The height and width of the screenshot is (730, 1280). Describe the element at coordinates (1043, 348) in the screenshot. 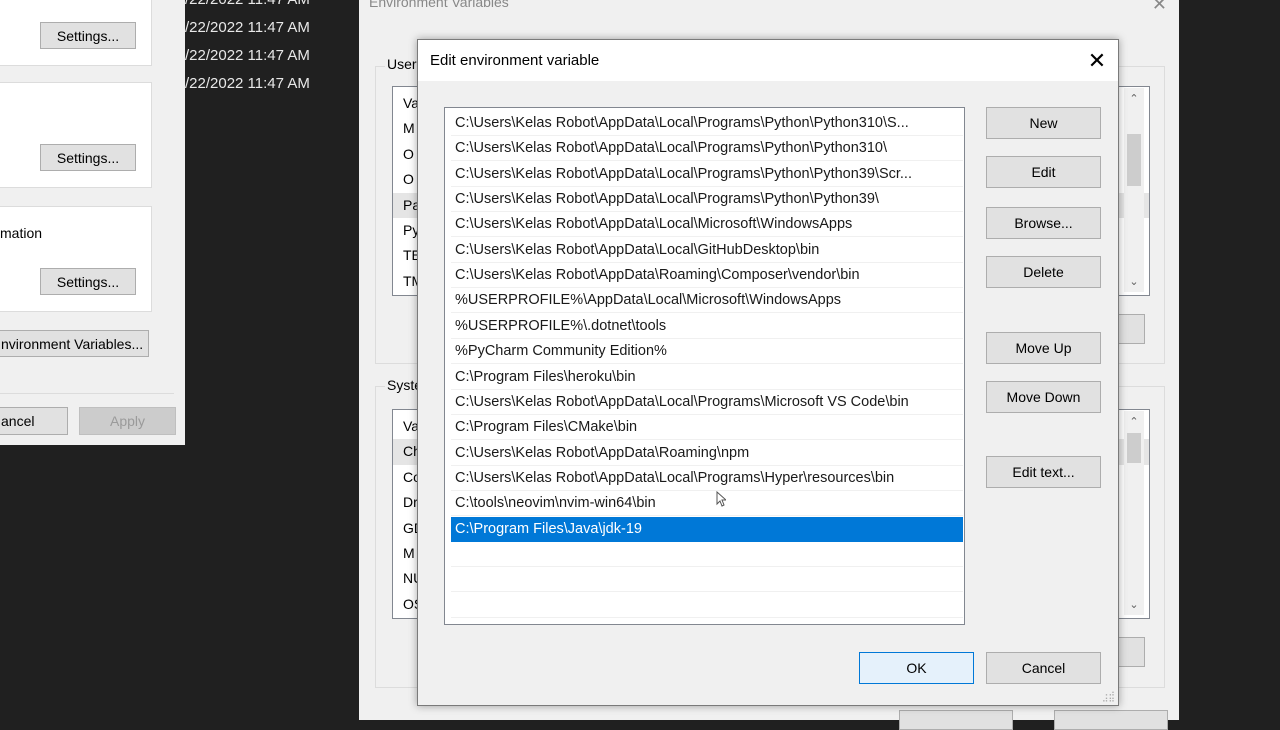

I see `move-up-button: Move Up` at that location.